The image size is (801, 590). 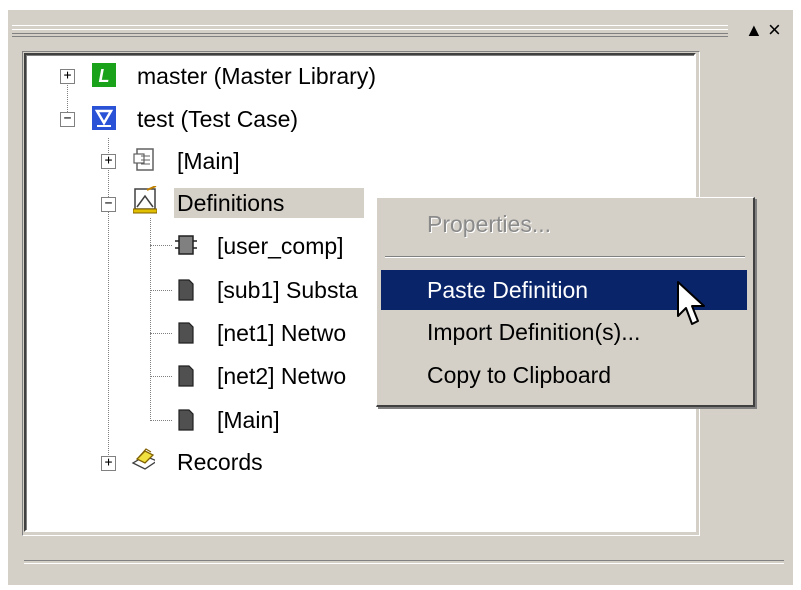 I want to click on menu-item-copy-to-clipboard: Copy to Clipboard, so click(x=564, y=375).